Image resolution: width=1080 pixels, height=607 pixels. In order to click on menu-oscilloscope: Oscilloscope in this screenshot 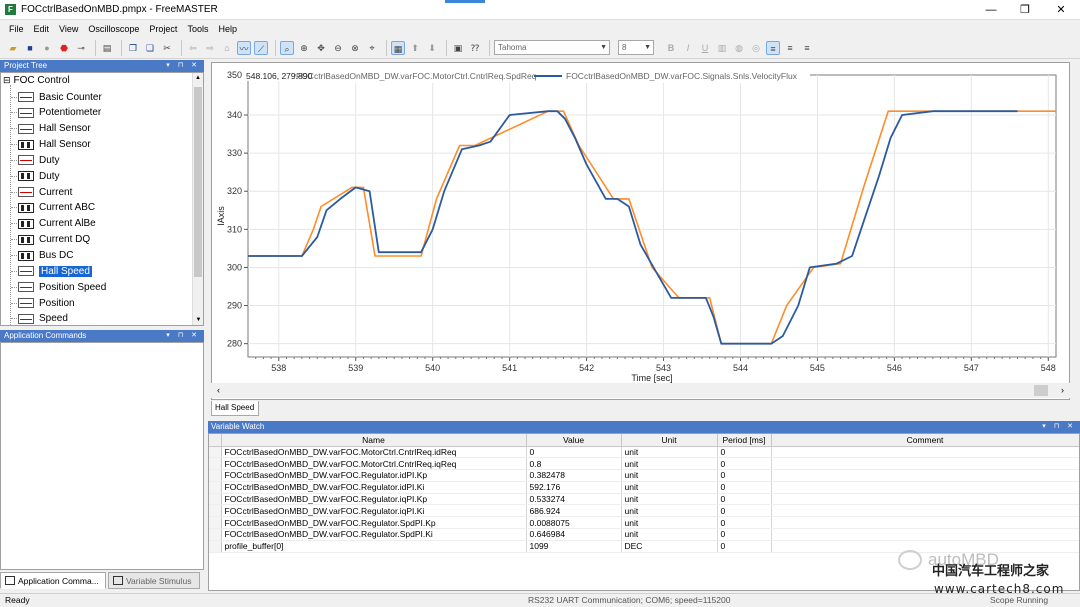, I will do `click(113, 29)`.